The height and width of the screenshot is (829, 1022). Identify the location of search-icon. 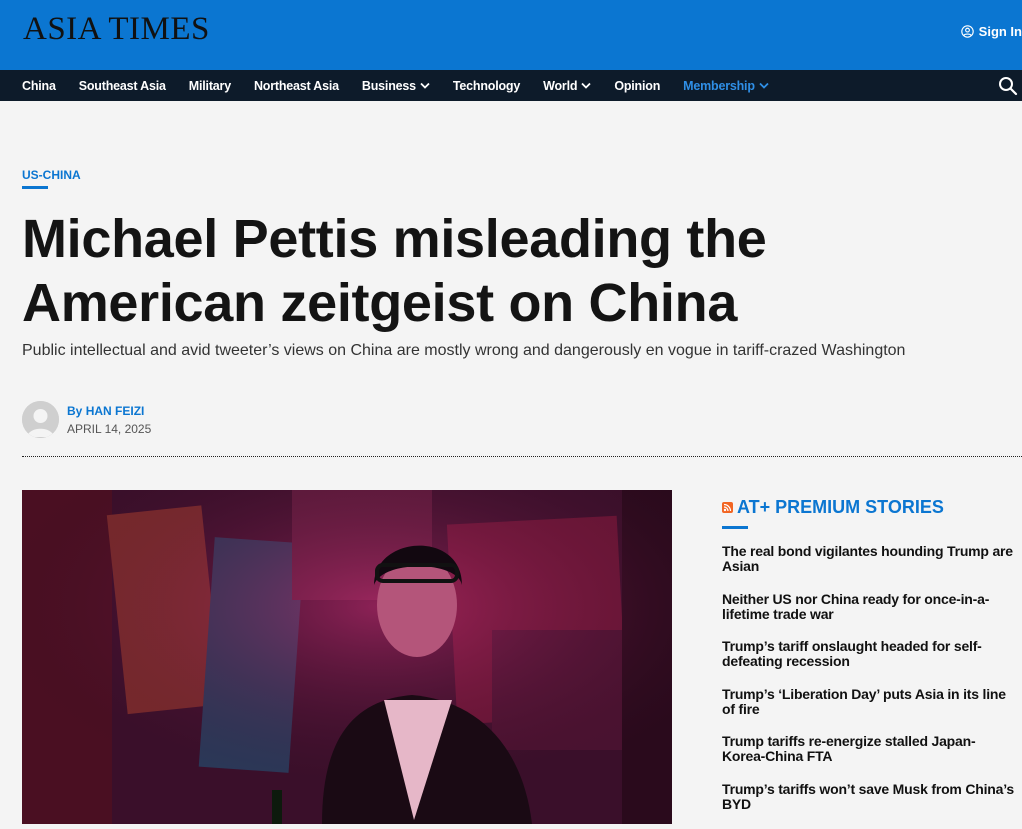
(1008, 86).